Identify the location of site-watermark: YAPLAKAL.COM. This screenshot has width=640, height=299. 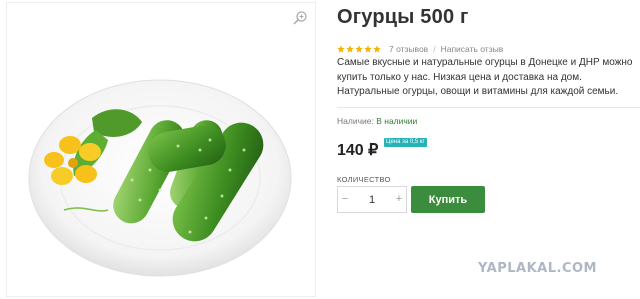
(537, 268).